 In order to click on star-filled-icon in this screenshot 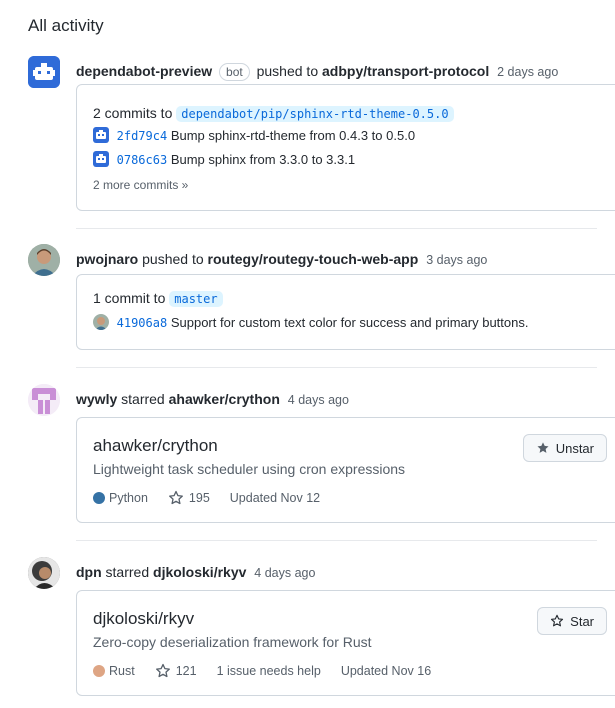, I will do `click(543, 447)`.